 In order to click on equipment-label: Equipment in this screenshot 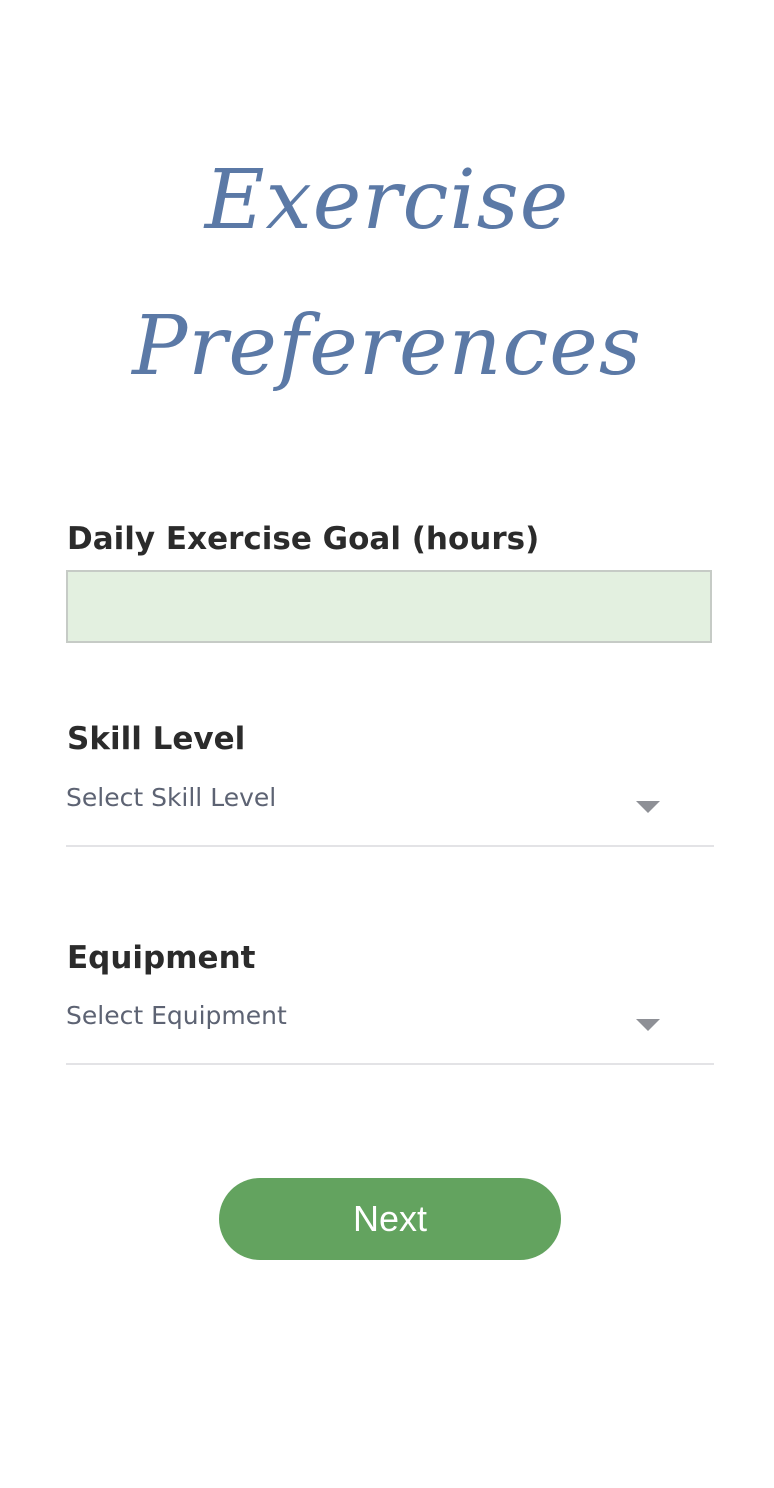, I will do `click(161, 958)`.